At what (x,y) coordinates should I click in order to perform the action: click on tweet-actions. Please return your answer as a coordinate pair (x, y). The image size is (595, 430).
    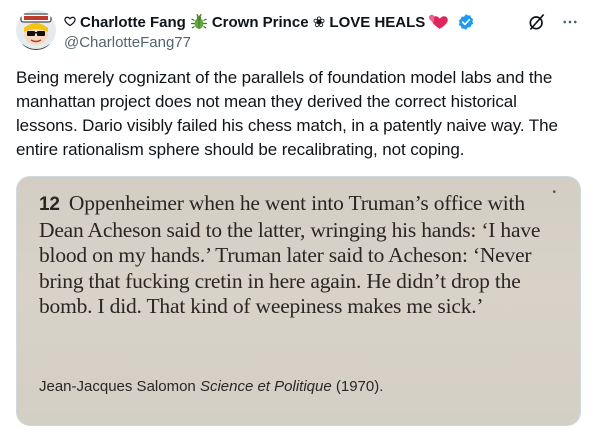
    Looking at the image, I should click on (553, 22).